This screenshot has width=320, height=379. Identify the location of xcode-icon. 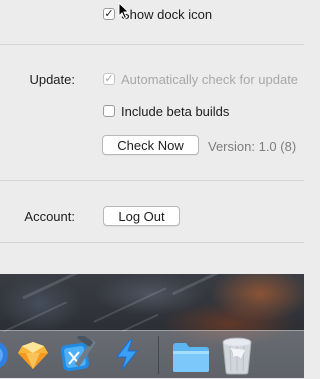
(79, 355).